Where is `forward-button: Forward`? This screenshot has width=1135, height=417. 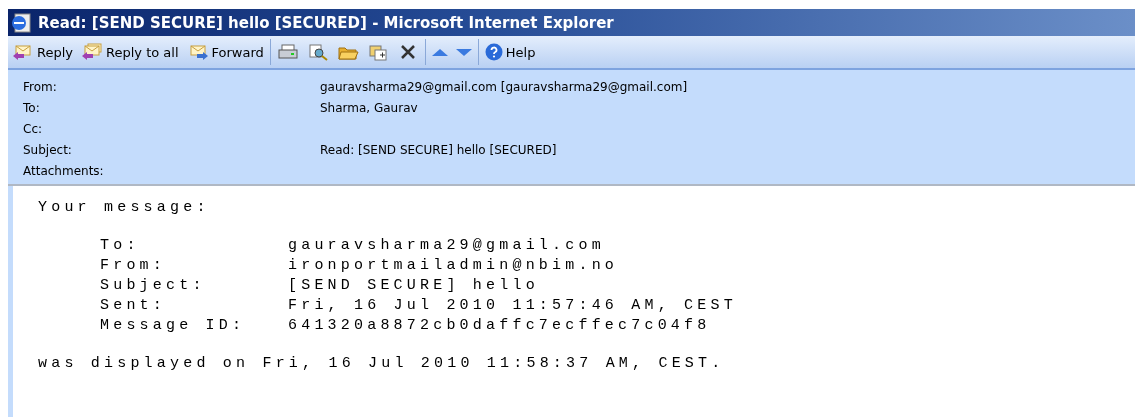 forward-button: Forward is located at coordinates (225, 52).